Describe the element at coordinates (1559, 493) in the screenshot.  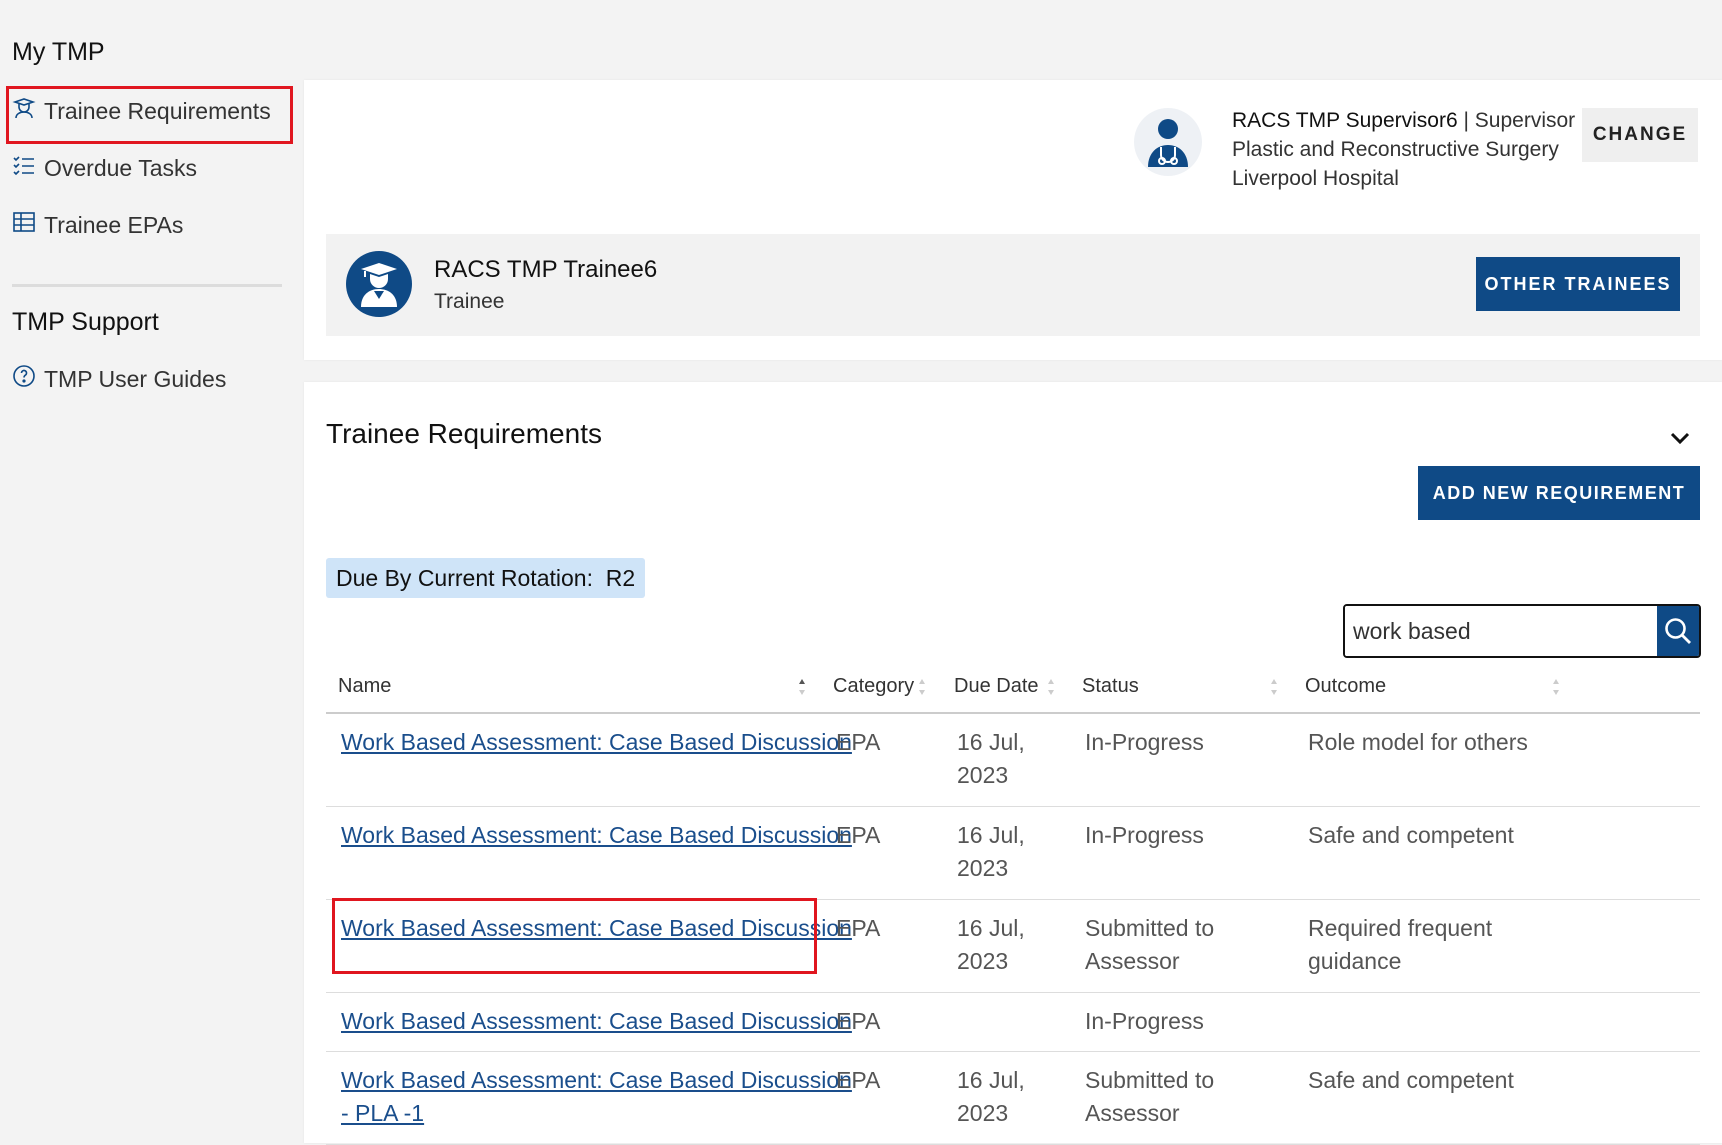
I see `add-requirement-button: ADD NEW REQUIREMENT` at that location.